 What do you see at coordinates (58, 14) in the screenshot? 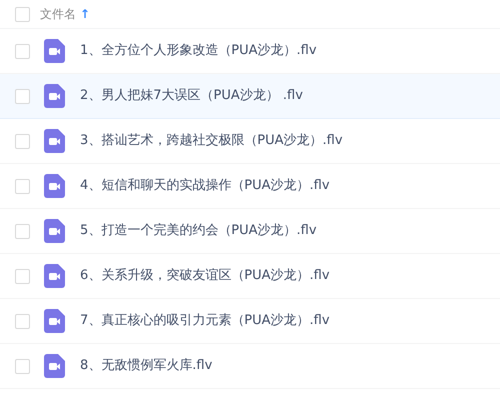
I see `column-header: 文件名` at bounding box center [58, 14].